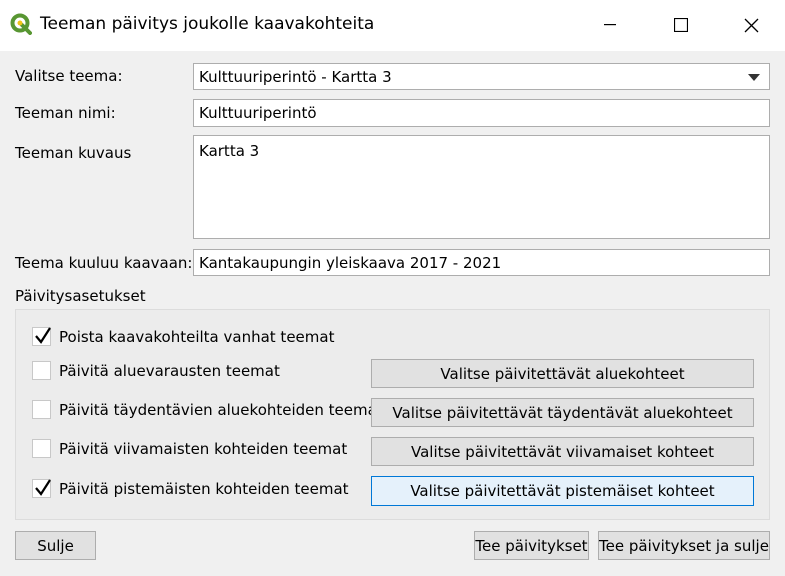  Describe the element at coordinates (258, 113) in the screenshot. I see `theme-name-value: Kulttuuriperintö` at that location.